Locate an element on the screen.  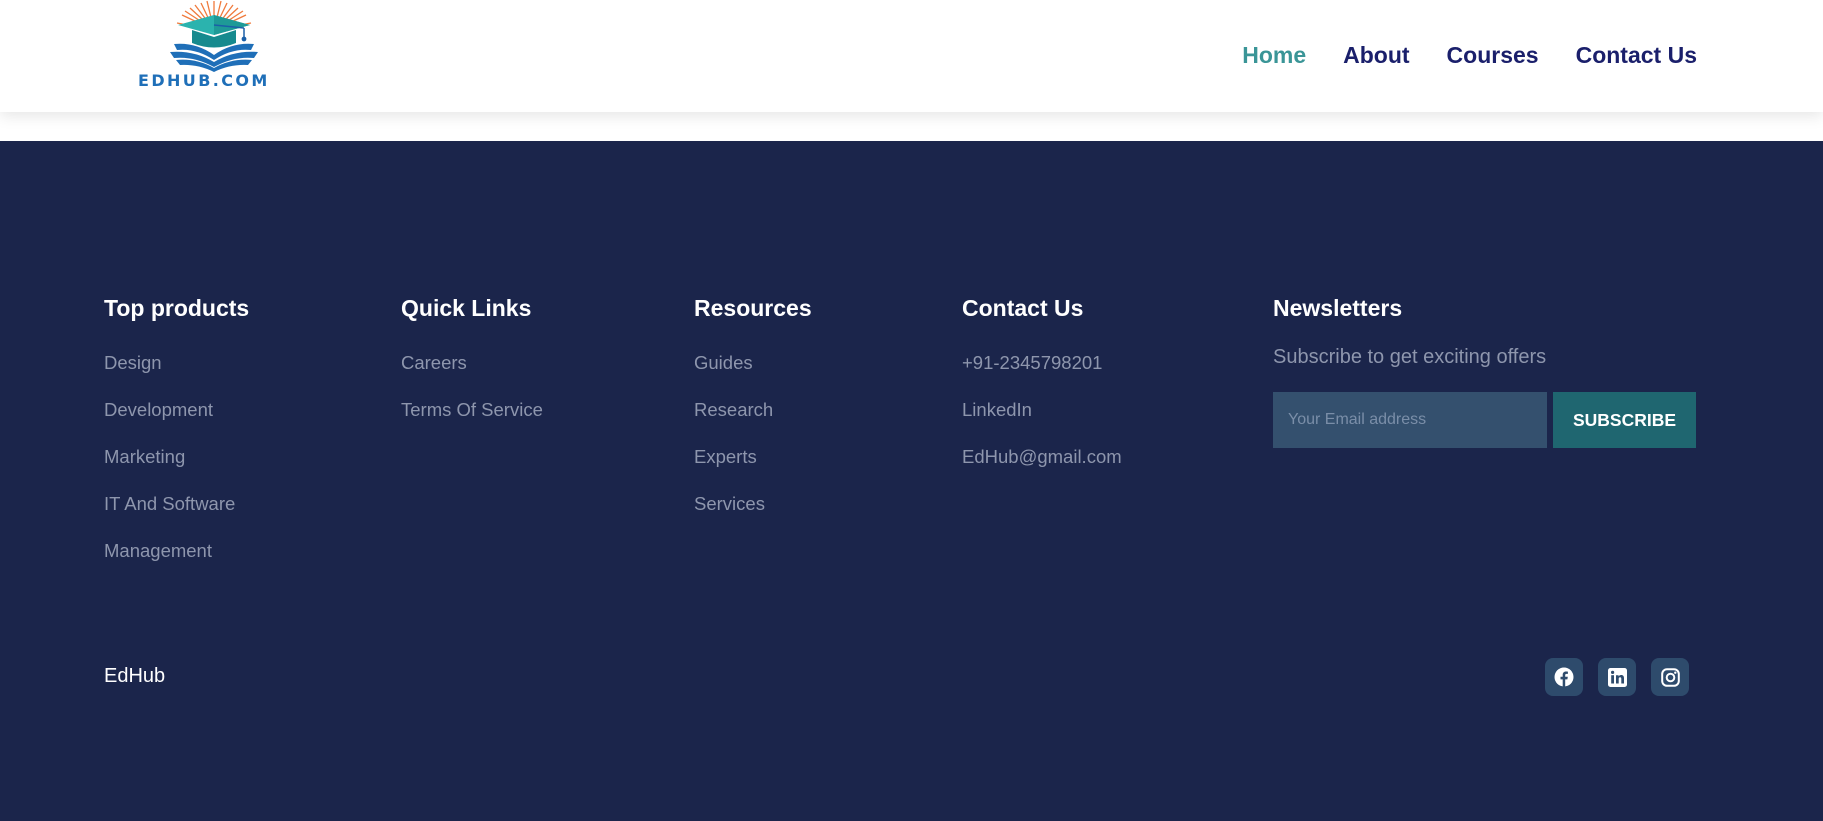
column-title: Resources is located at coordinates (753, 308).